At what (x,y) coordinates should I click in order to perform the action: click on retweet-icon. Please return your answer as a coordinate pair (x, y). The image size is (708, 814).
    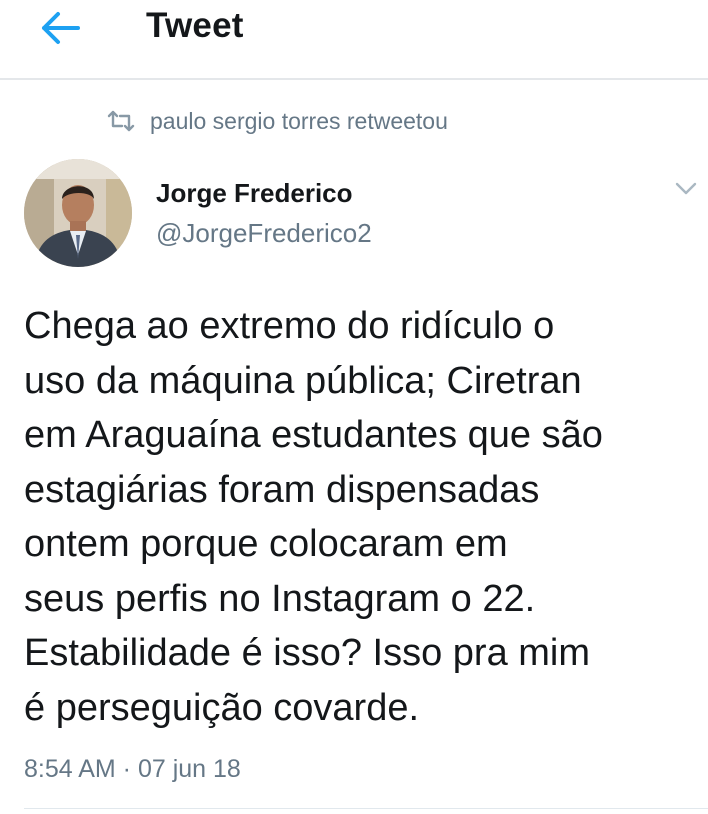
    Looking at the image, I should click on (121, 121).